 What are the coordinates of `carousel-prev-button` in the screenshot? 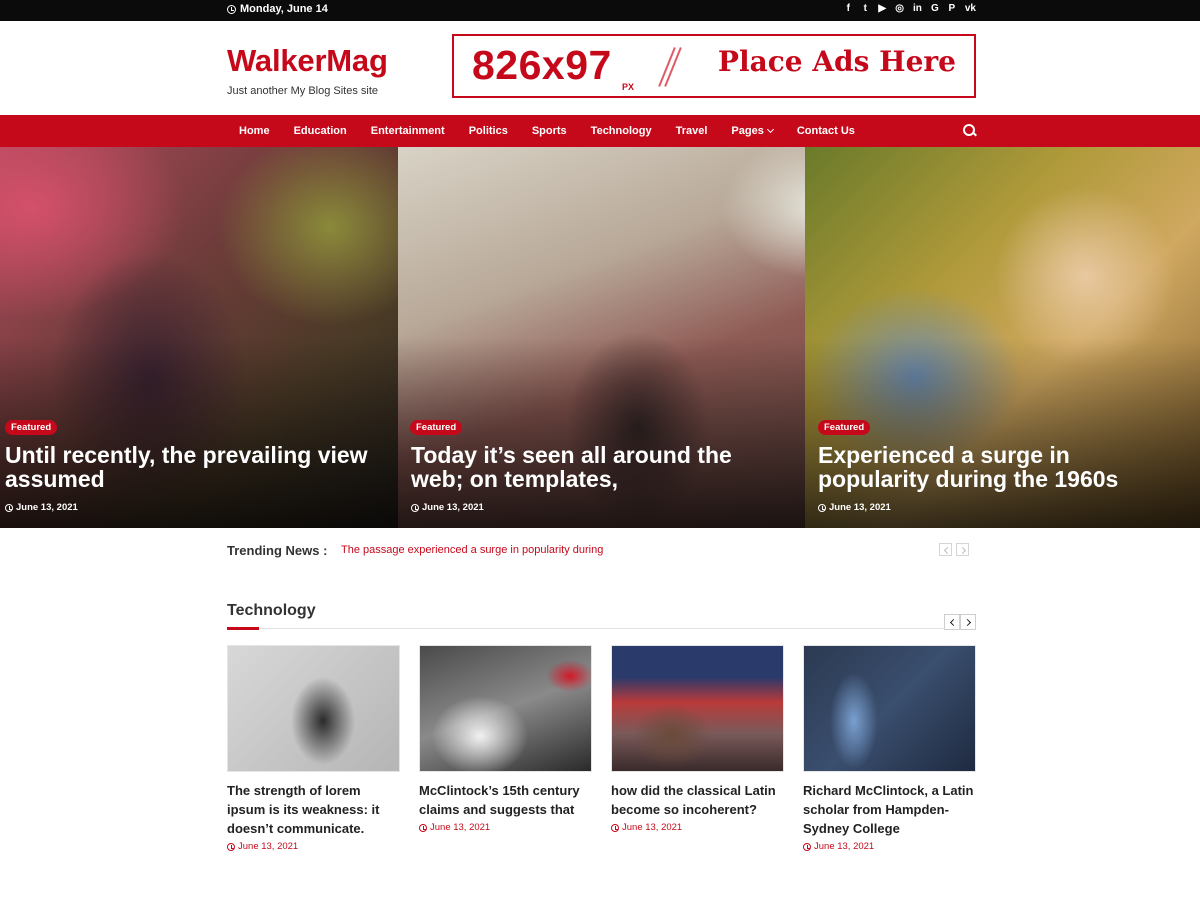 It's located at (952, 622).